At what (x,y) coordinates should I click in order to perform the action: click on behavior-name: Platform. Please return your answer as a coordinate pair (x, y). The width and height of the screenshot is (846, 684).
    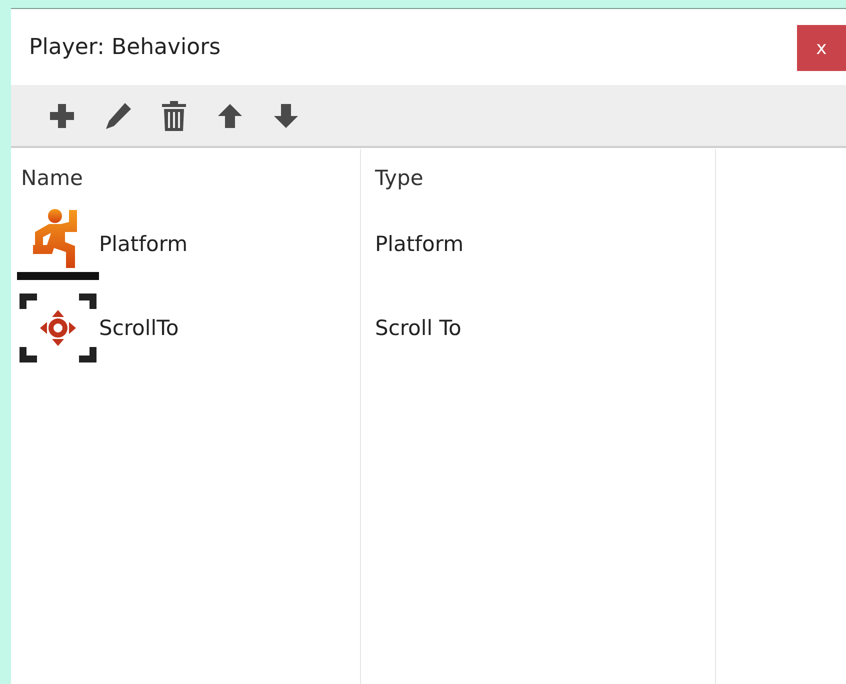
    Looking at the image, I should click on (143, 244).